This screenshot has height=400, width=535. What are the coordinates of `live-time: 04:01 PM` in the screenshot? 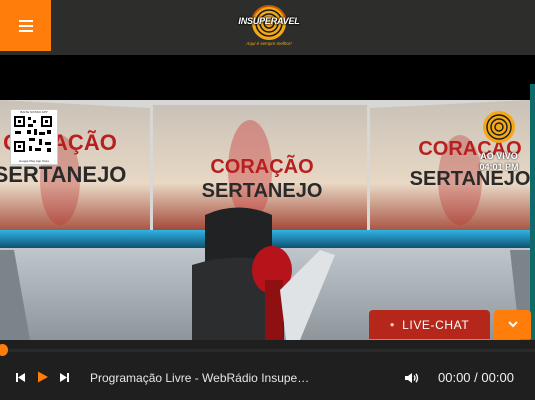 It's located at (499, 167).